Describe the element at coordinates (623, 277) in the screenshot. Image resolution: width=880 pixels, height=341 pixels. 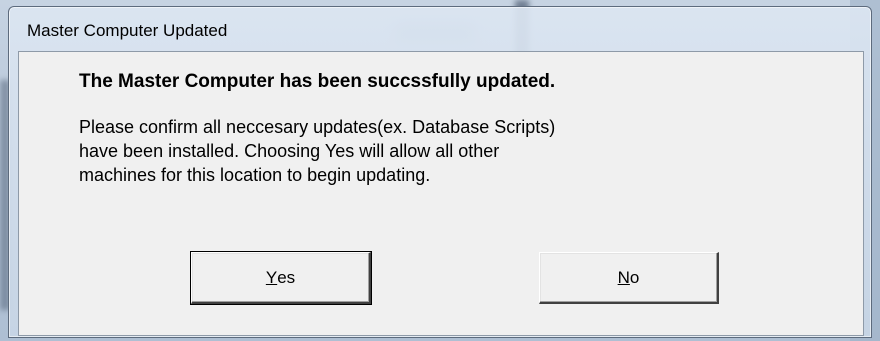
I see `no-button-accelerator: N` at that location.